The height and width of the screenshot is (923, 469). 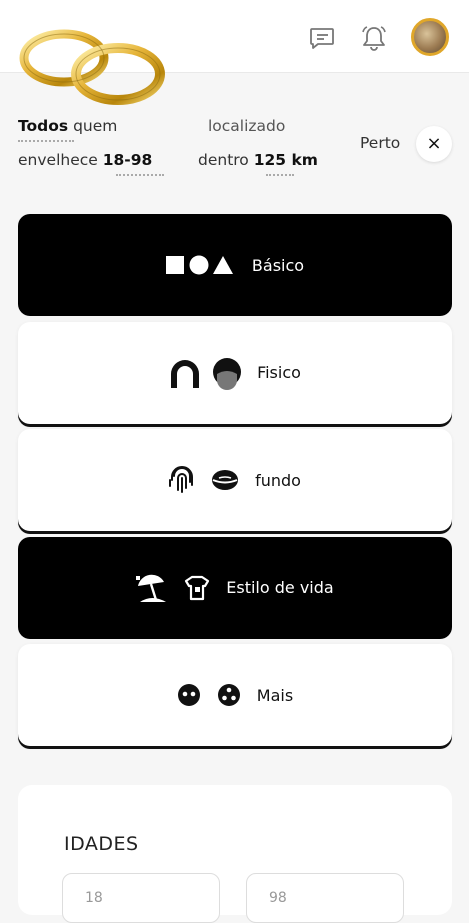 I want to click on filter-distance: dentro 125 km, so click(x=258, y=160).